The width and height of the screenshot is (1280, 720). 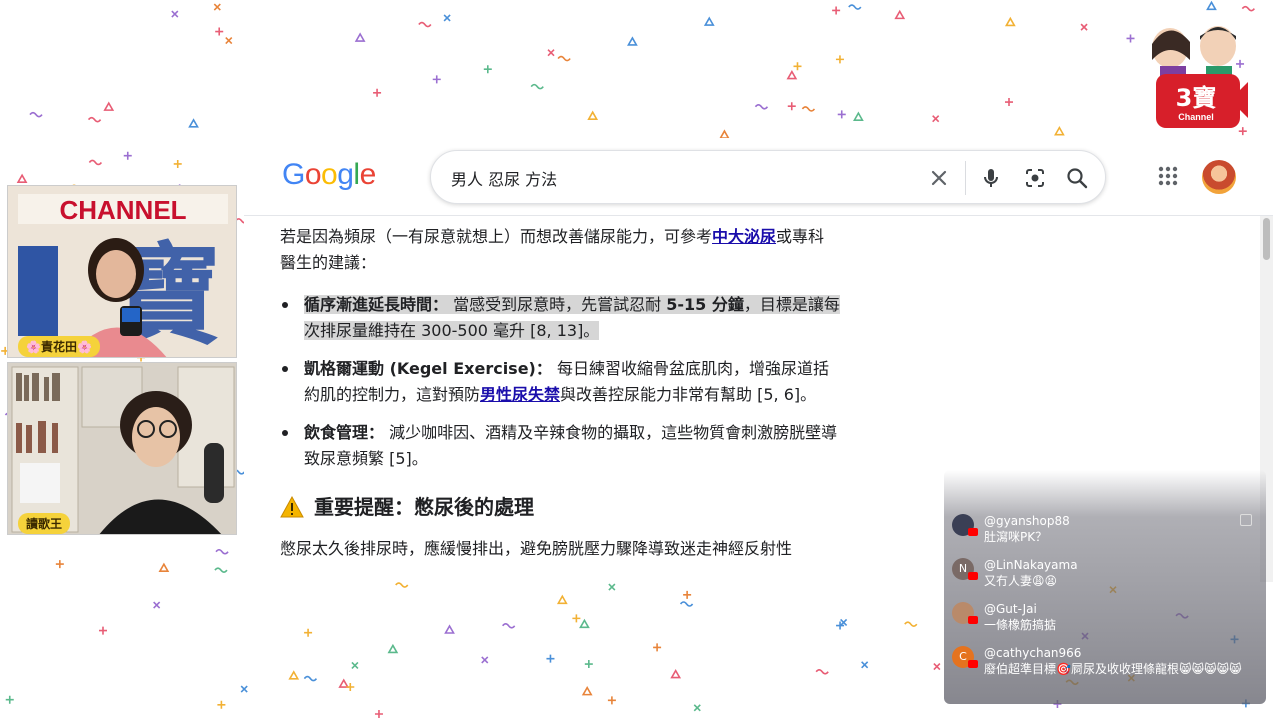 What do you see at coordinates (122, 210) in the screenshot?
I see `backdrop-channel-text: CHANNEL` at bounding box center [122, 210].